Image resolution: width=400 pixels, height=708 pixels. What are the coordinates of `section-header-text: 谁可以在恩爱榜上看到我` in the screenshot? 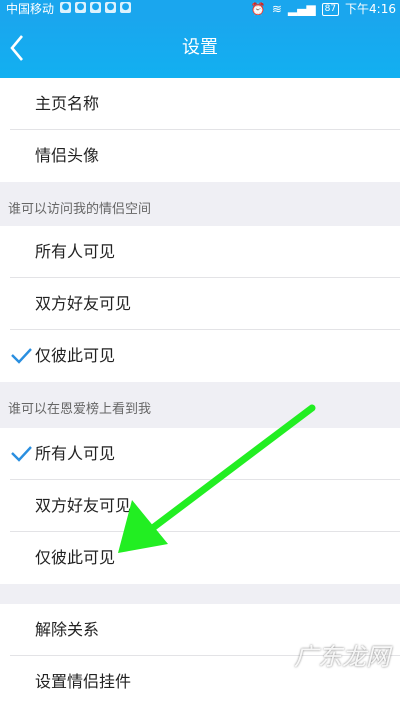 It's located at (80, 409).